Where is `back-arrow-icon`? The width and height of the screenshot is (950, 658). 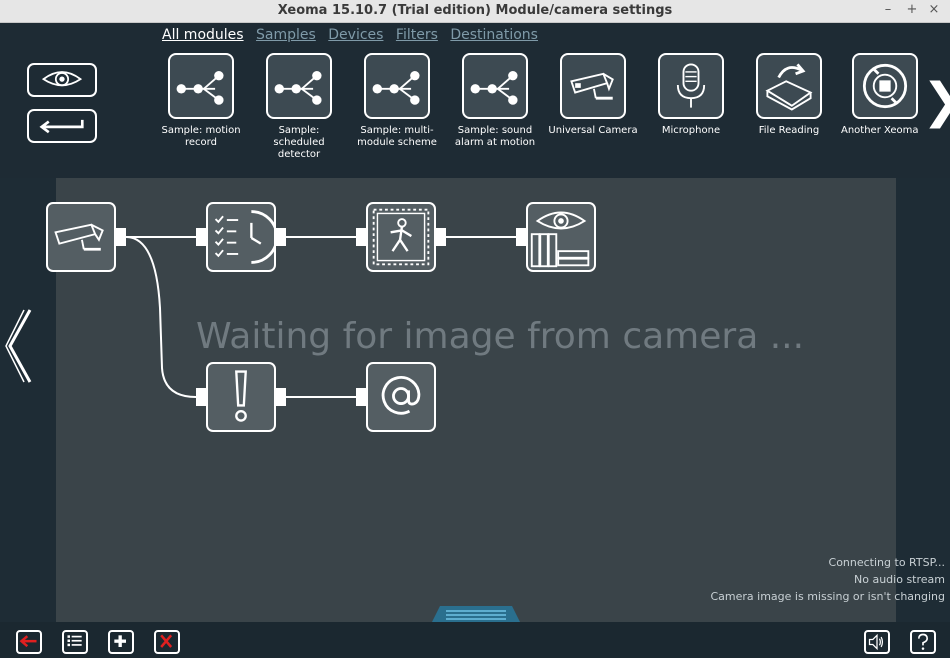
back-arrow-icon is located at coordinates (28, 641).